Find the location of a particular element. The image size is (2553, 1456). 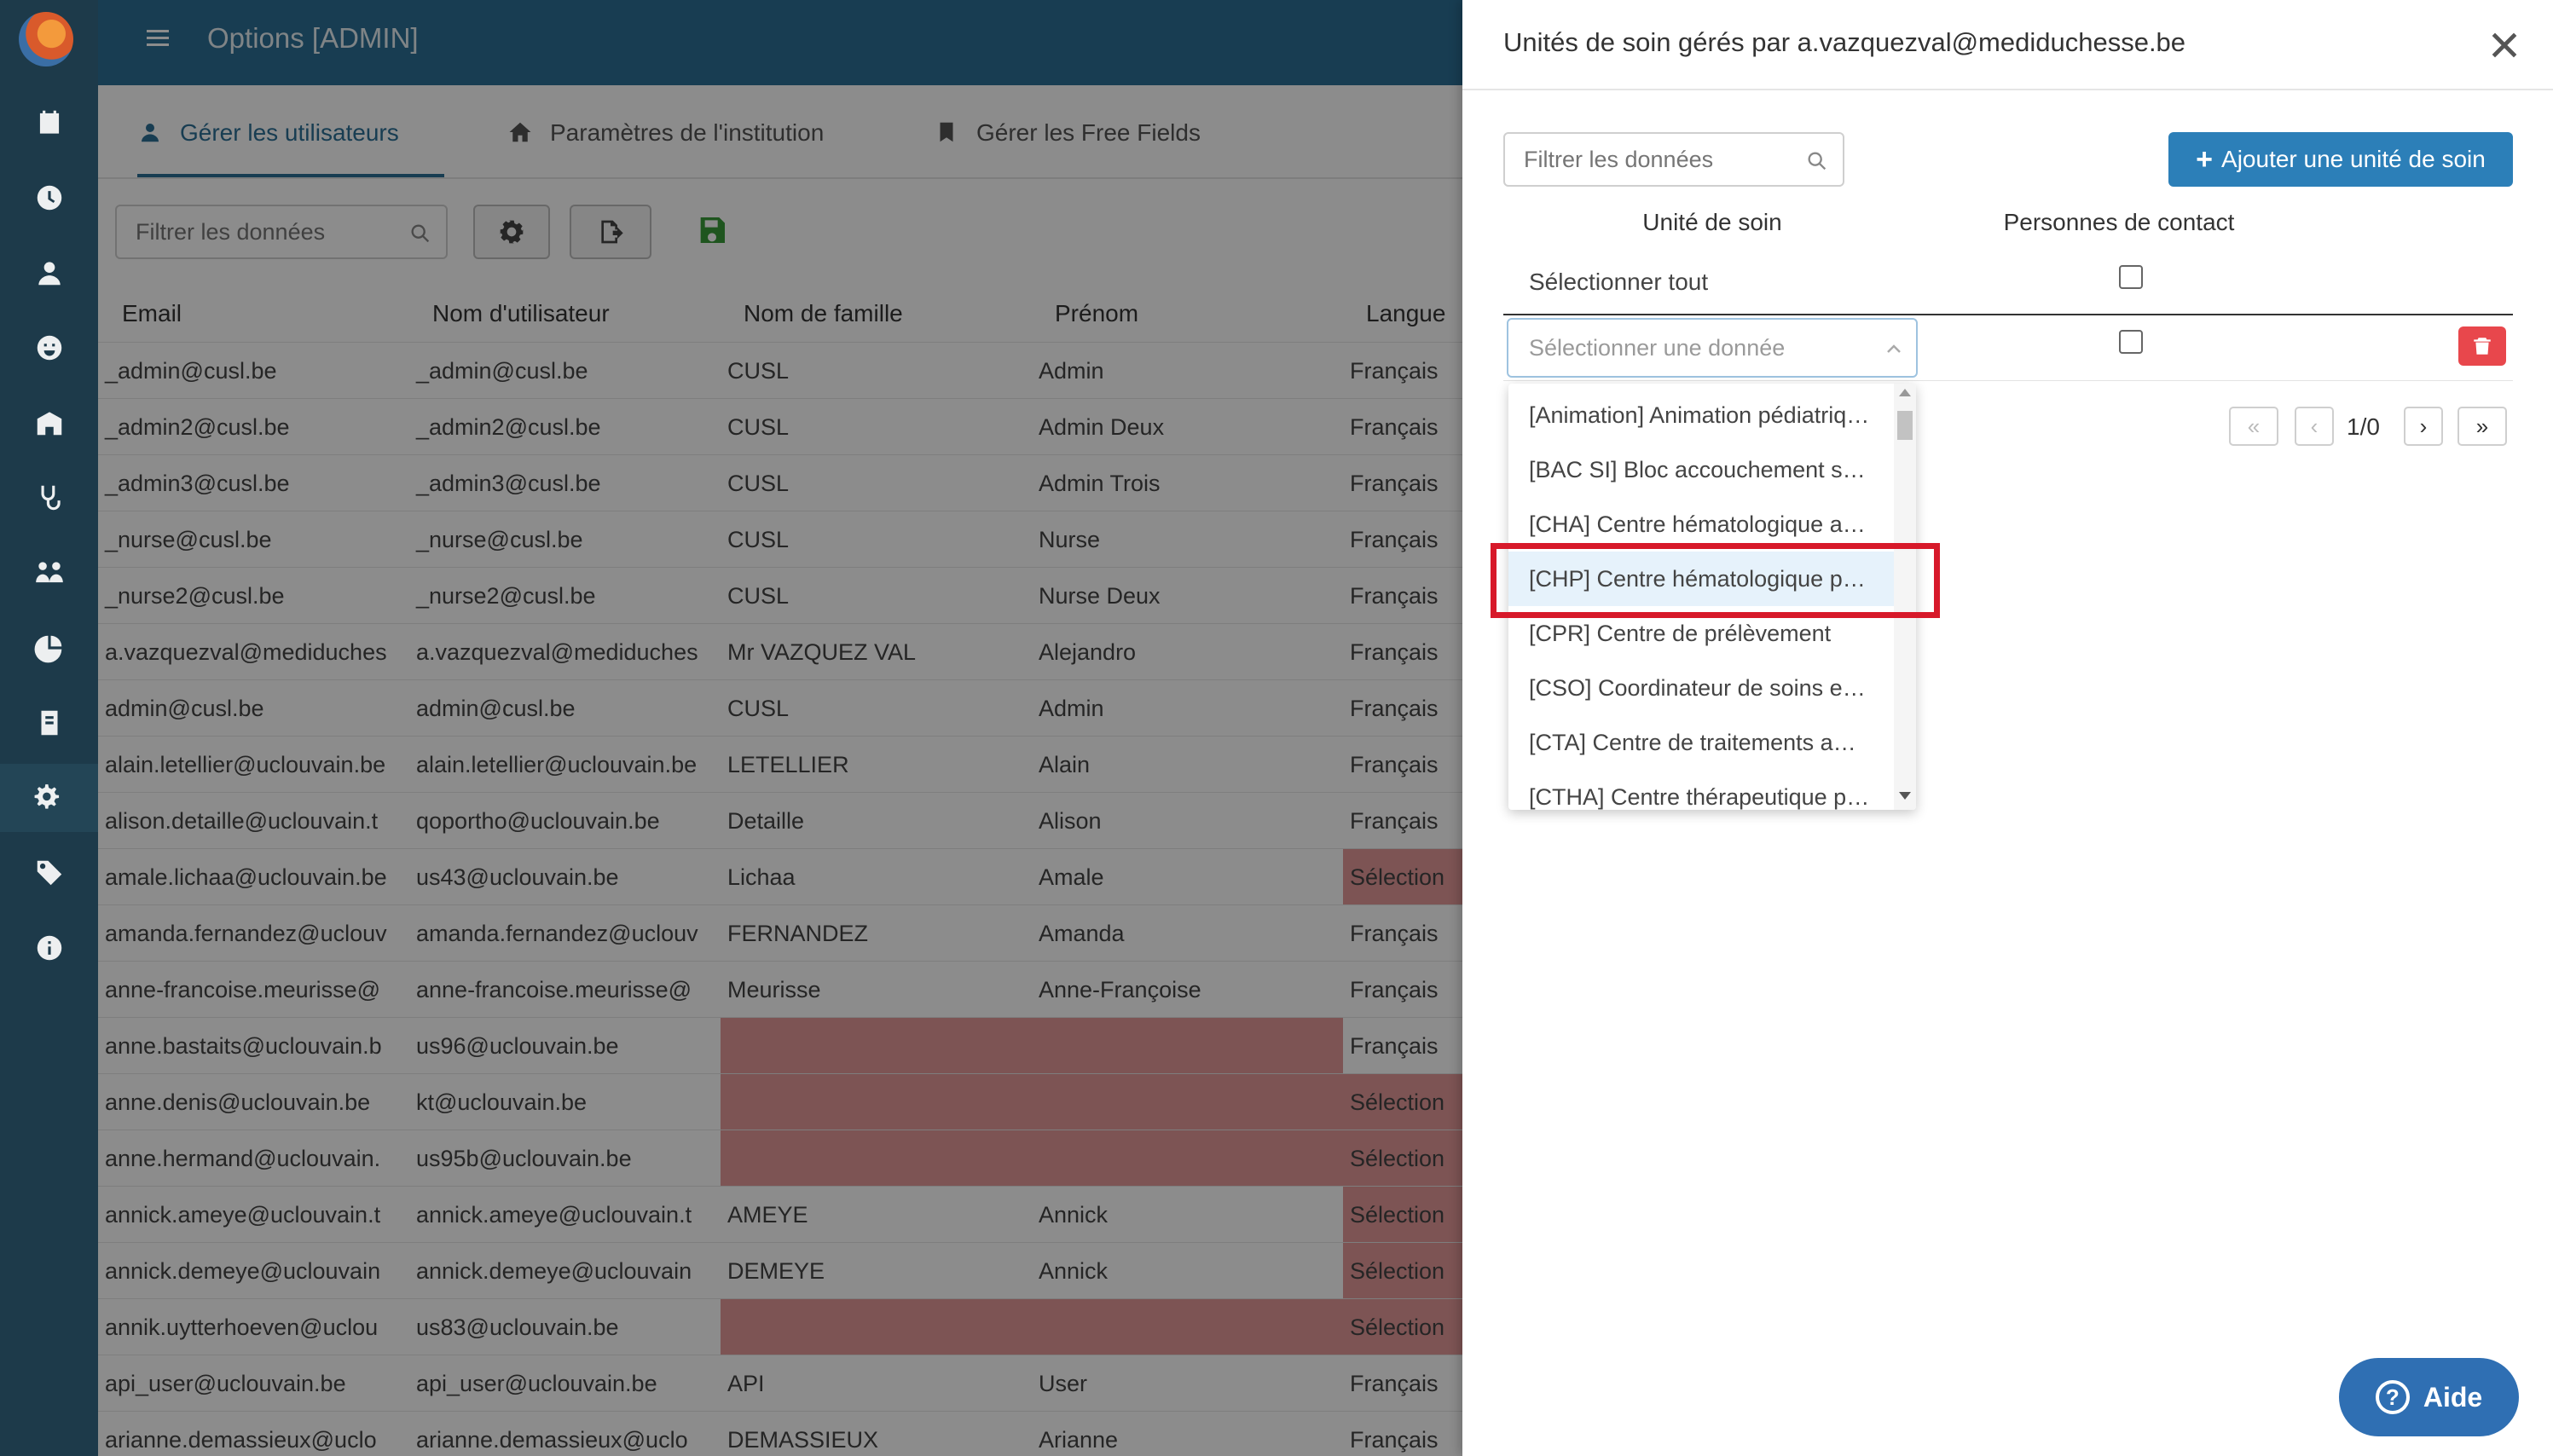

smiley-icon is located at coordinates (49, 348).